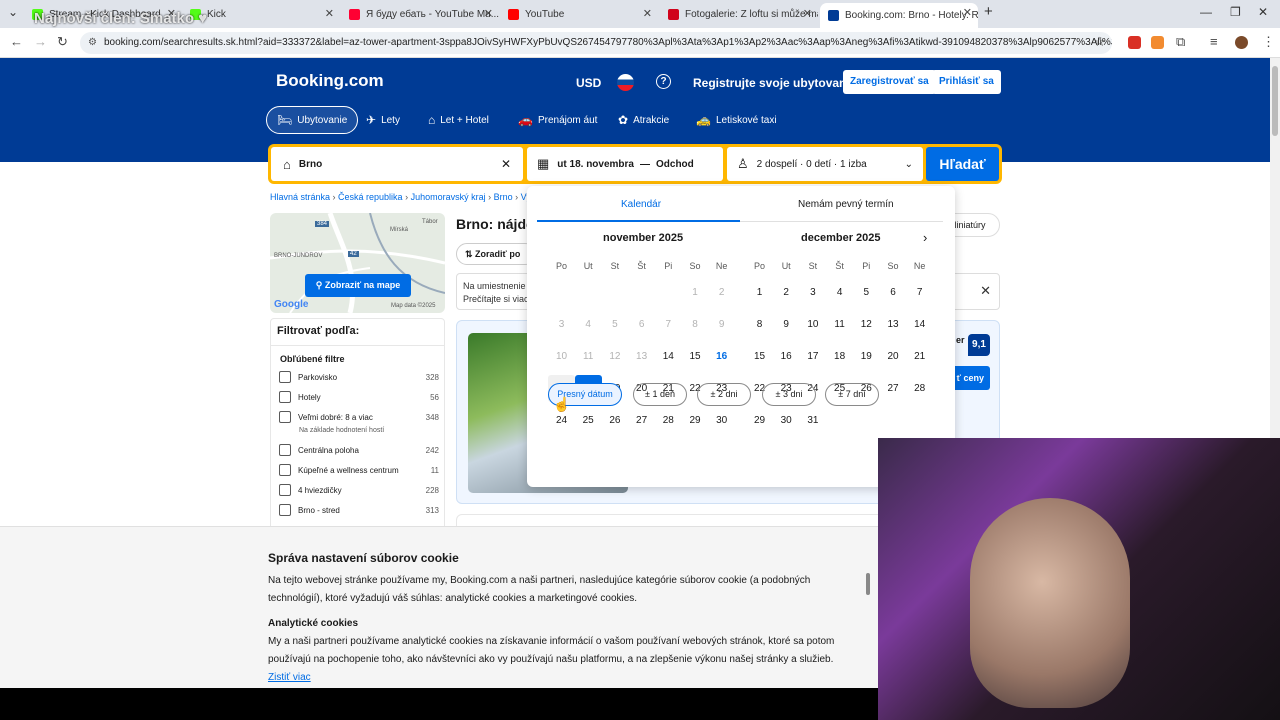 This screenshot has height=720, width=1280. What do you see at coordinates (359, 510) in the screenshot?
I see `filter-option: Brno - stred 313` at bounding box center [359, 510].